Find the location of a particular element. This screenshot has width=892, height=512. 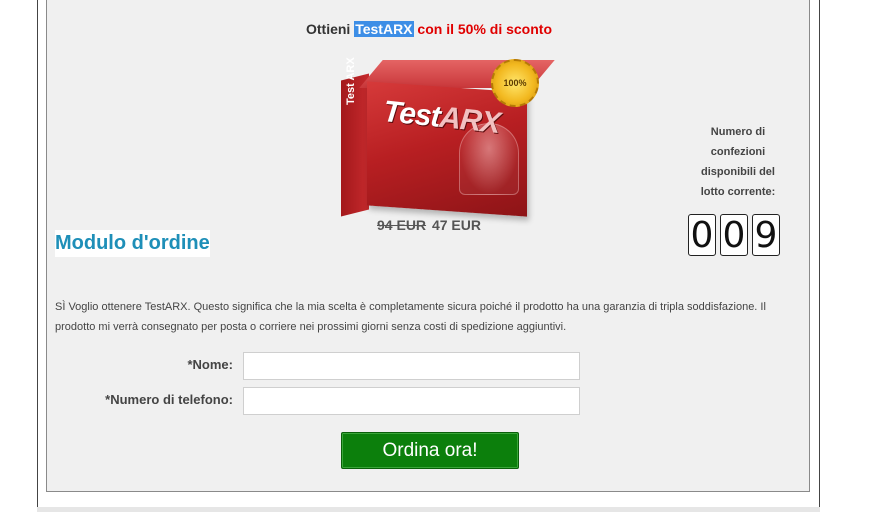

order-now-button: Ordina ora! is located at coordinates (430, 450).